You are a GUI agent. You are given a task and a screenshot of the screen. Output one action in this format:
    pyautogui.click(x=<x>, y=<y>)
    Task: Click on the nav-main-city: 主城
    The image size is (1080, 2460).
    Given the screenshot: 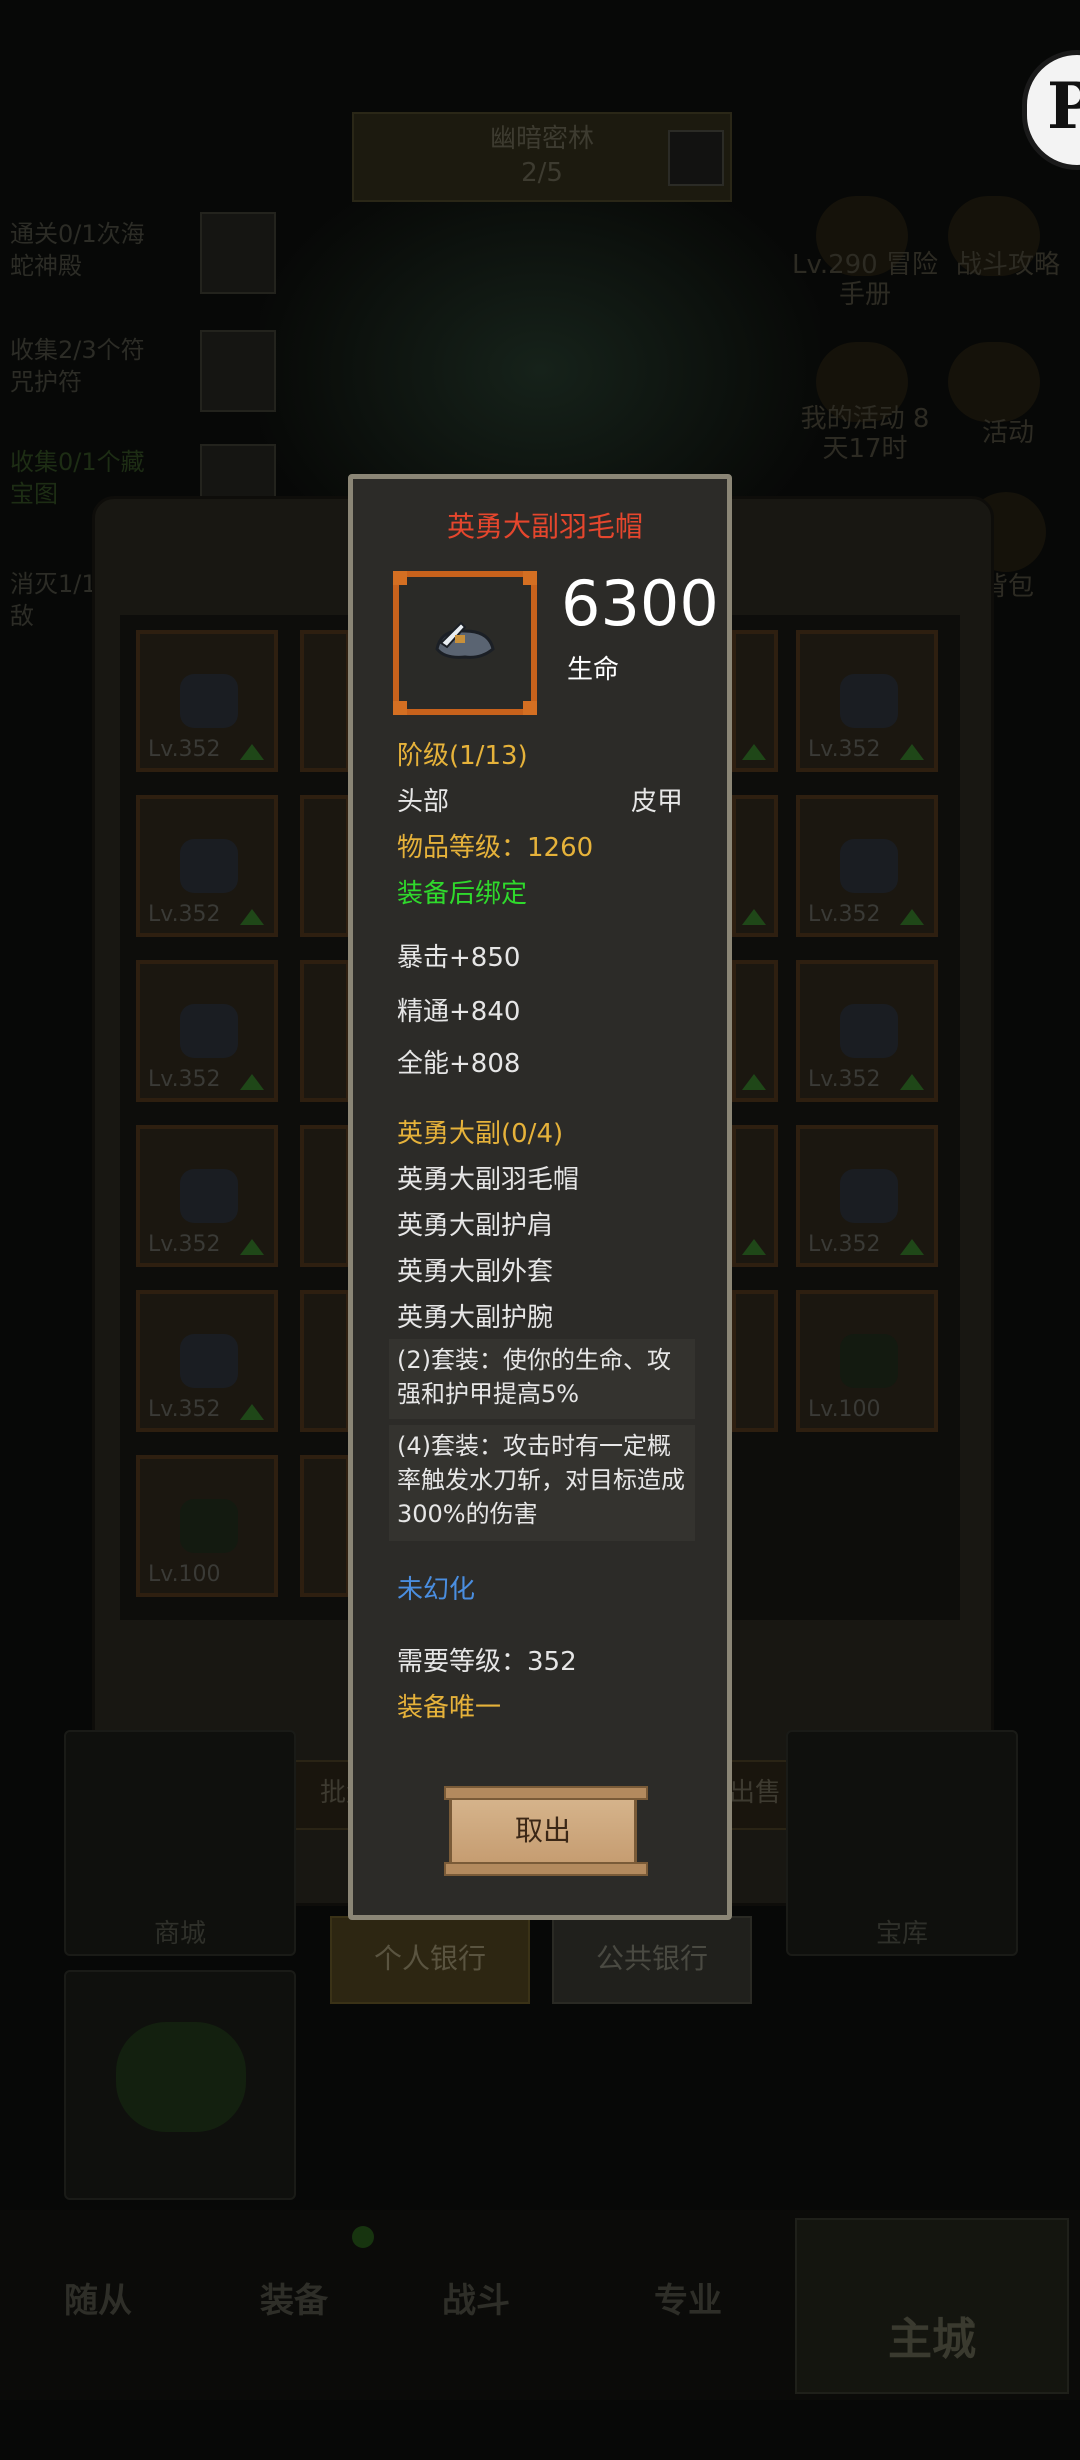 What is the action you would take?
    pyautogui.click(x=932, y=2306)
    